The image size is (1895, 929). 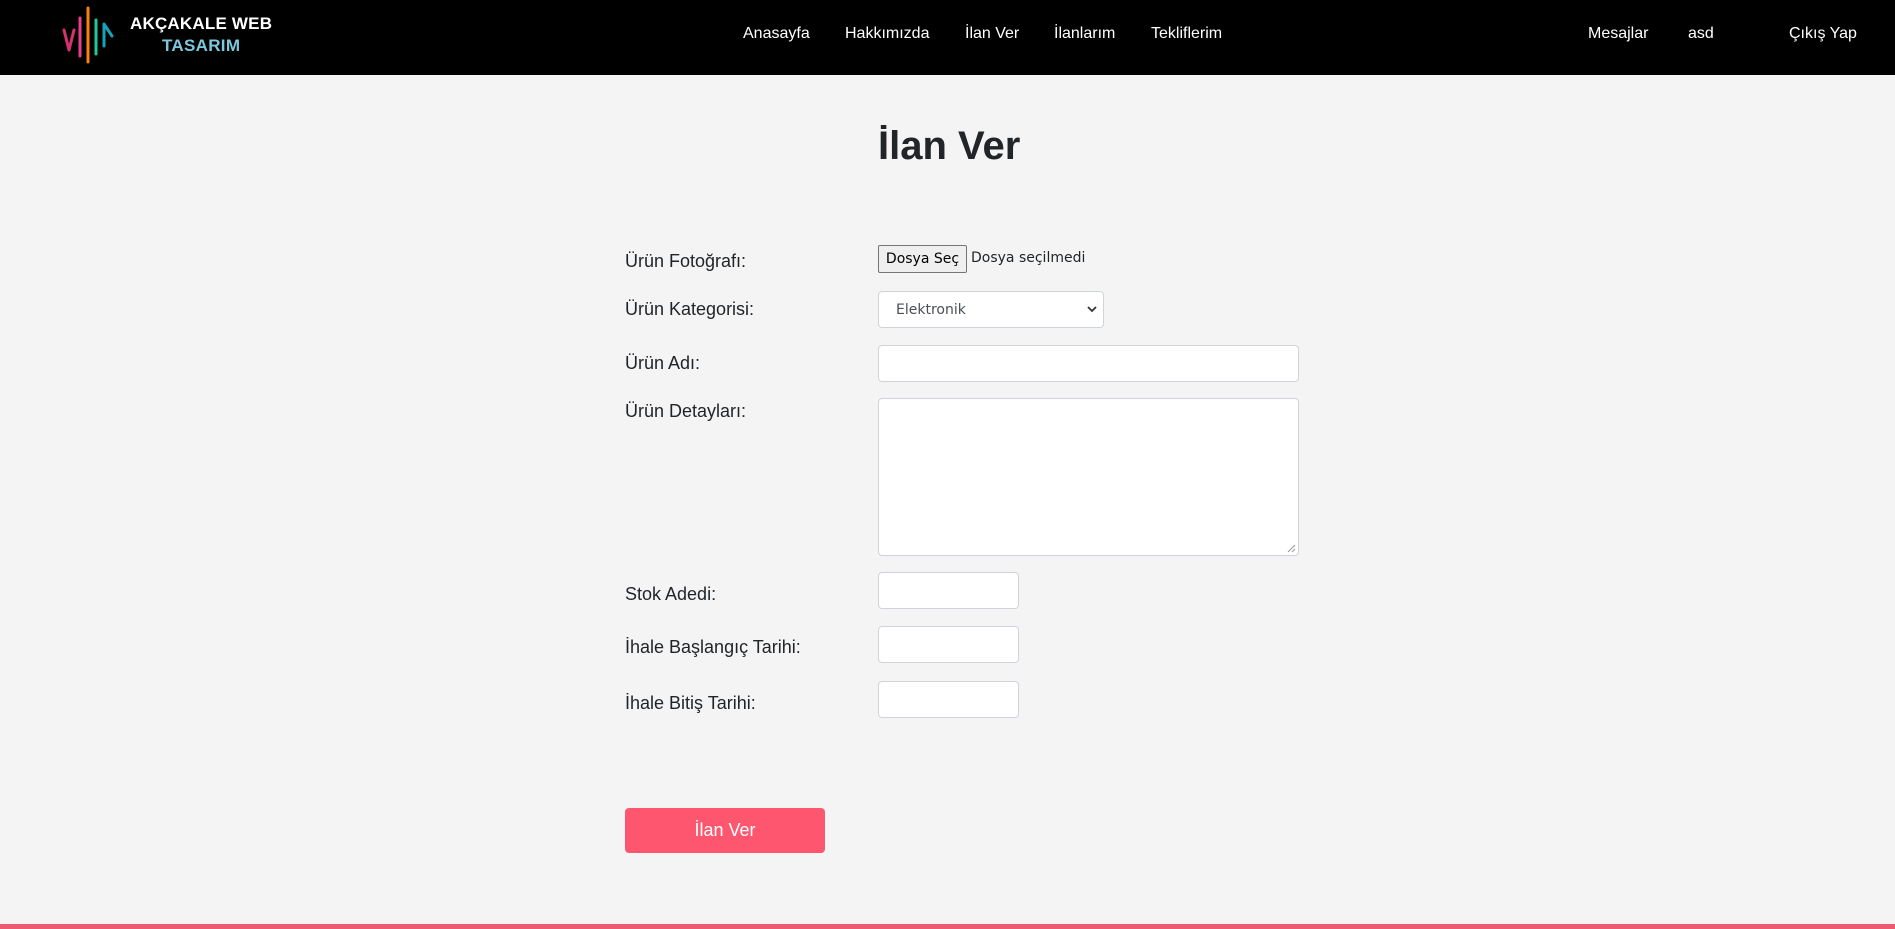 I want to click on auction-end-input, so click(x=948, y=699).